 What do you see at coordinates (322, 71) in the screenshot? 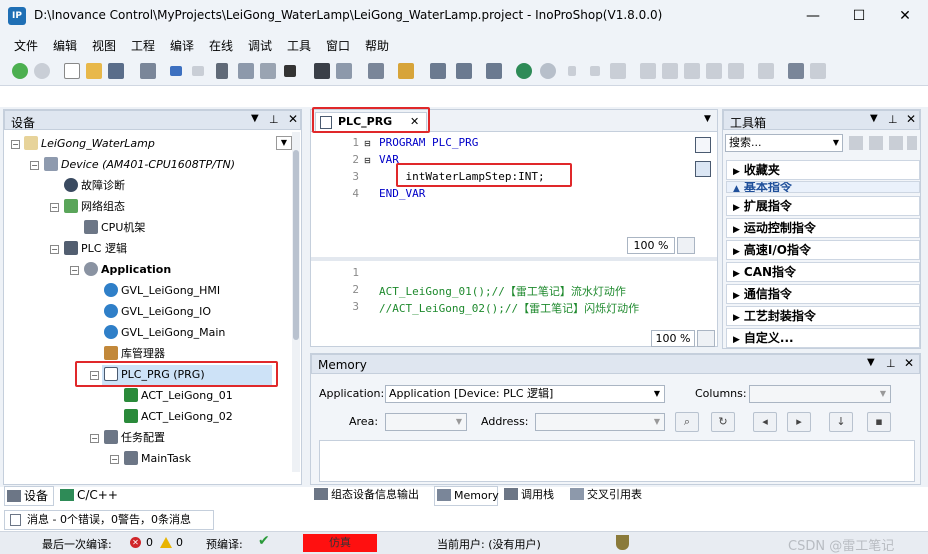
I see `find-icon` at bounding box center [322, 71].